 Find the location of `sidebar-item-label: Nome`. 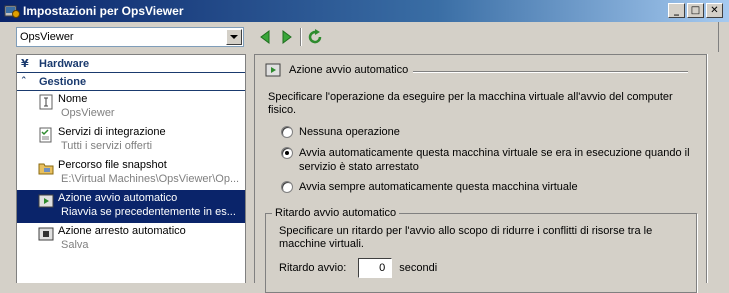

sidebar-item-label: Nome is located at coordinates (73, 99).